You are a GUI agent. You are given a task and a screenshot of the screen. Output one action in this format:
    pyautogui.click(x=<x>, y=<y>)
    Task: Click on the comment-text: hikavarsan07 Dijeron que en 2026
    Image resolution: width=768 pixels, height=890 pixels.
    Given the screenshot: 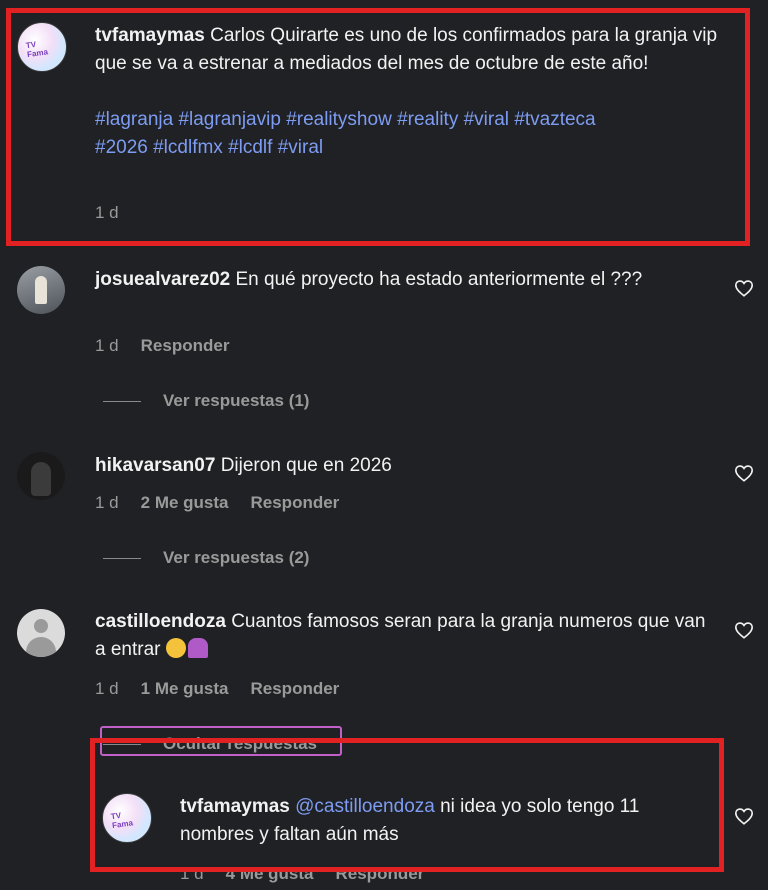 What is the action you would take?
    pyautogui.click(x=243, y=465)
    